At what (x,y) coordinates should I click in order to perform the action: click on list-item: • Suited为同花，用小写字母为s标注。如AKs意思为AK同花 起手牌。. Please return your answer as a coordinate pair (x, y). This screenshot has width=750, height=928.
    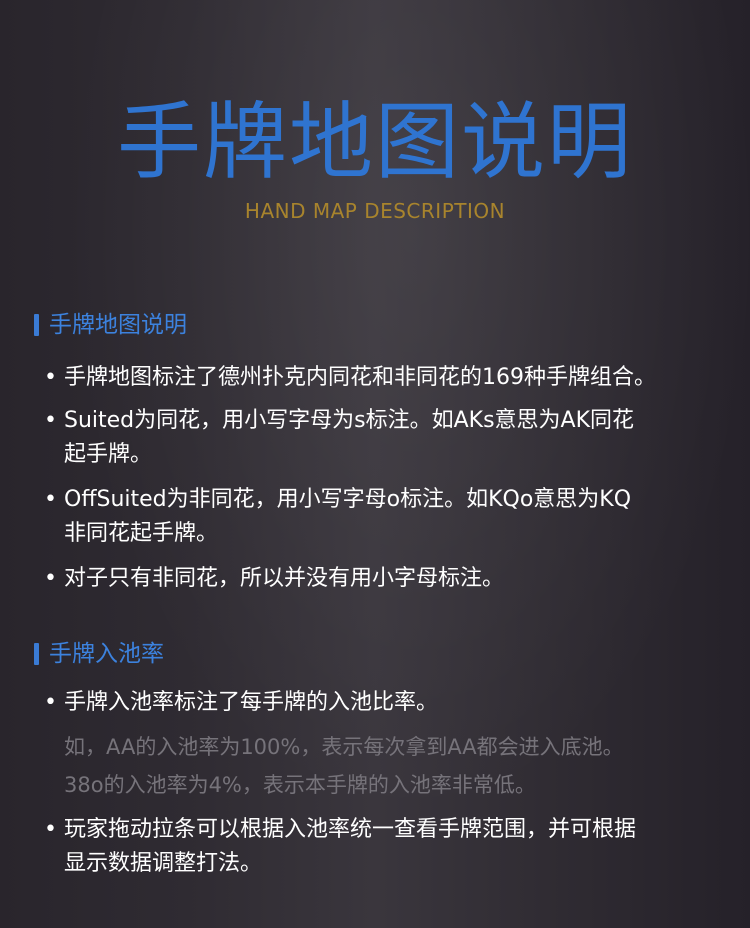
    Looking at the image, I should click on (386, 438).